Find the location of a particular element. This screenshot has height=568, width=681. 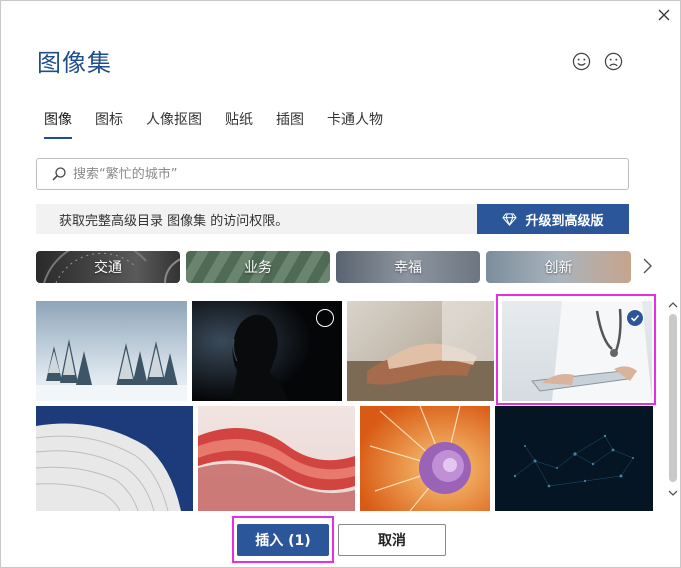

image-silhouette is located at coordinates (267, 351).